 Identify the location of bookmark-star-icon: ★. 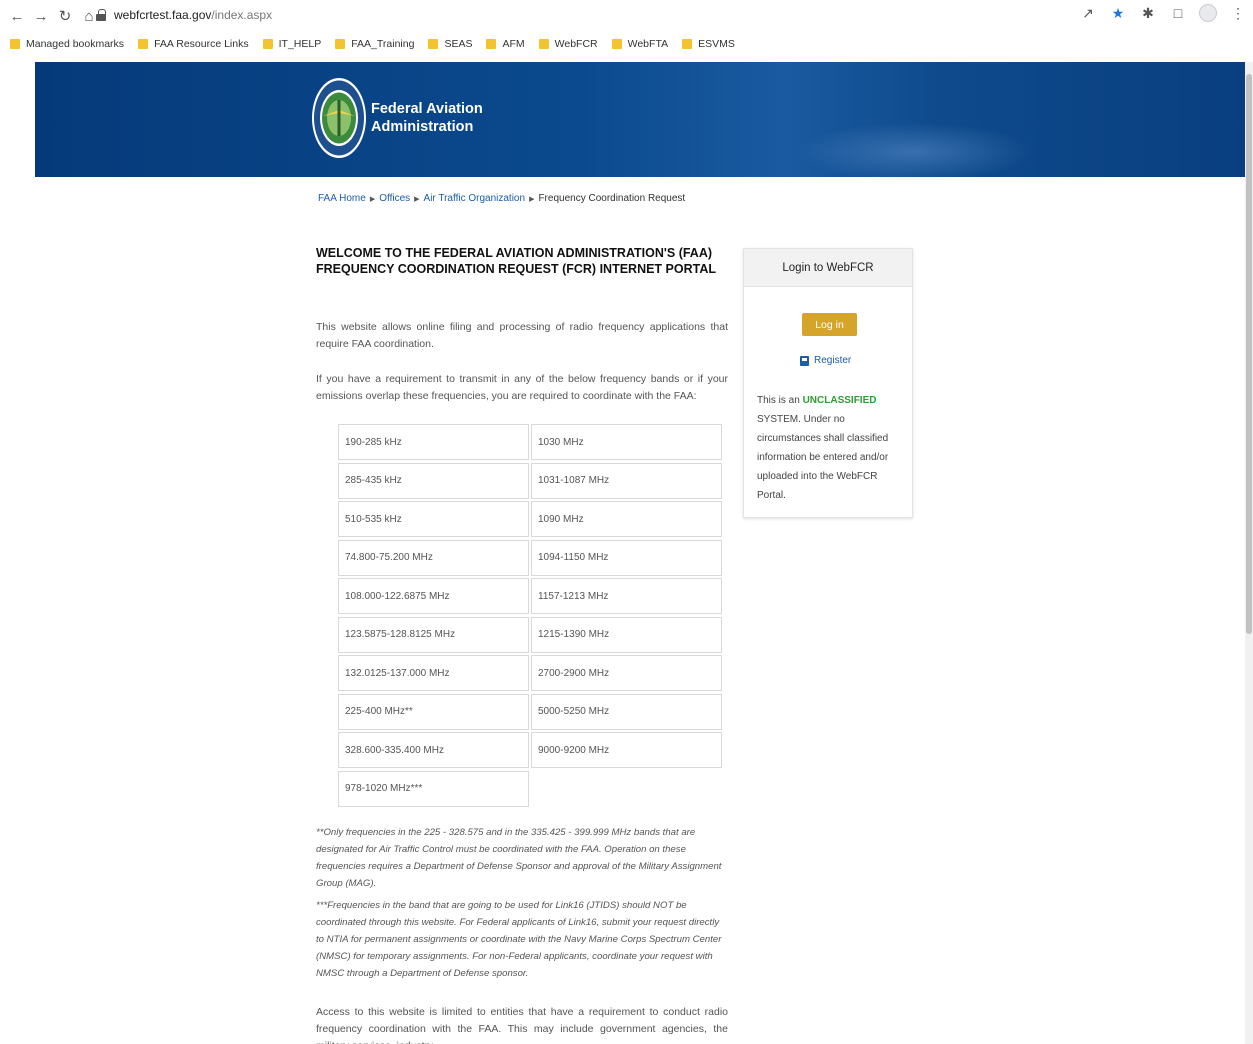
(1118, 13).